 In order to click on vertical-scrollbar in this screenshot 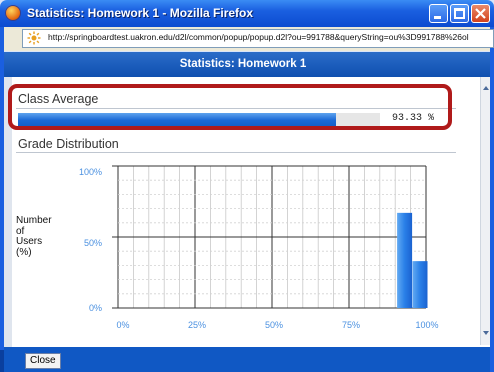, I will do `click(485, 211)`.